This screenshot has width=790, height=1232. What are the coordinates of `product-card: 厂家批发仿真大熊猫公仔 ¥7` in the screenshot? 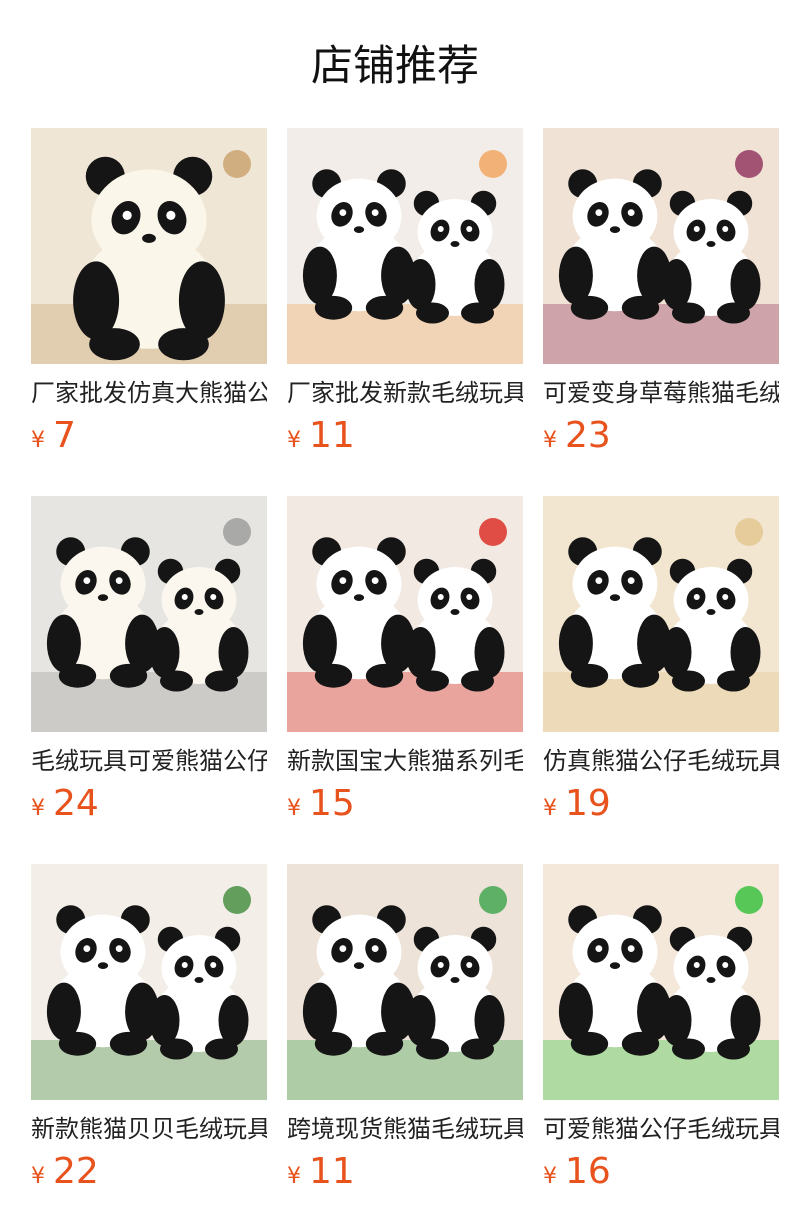 It's located at (149, 298).